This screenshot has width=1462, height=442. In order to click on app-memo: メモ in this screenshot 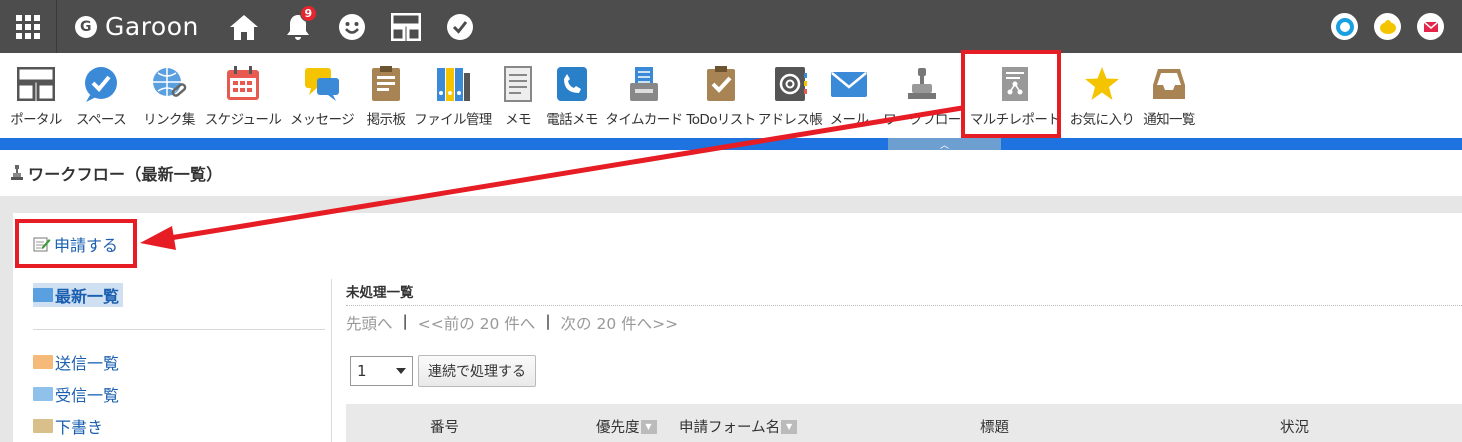, I will do `click(518, 98)`.